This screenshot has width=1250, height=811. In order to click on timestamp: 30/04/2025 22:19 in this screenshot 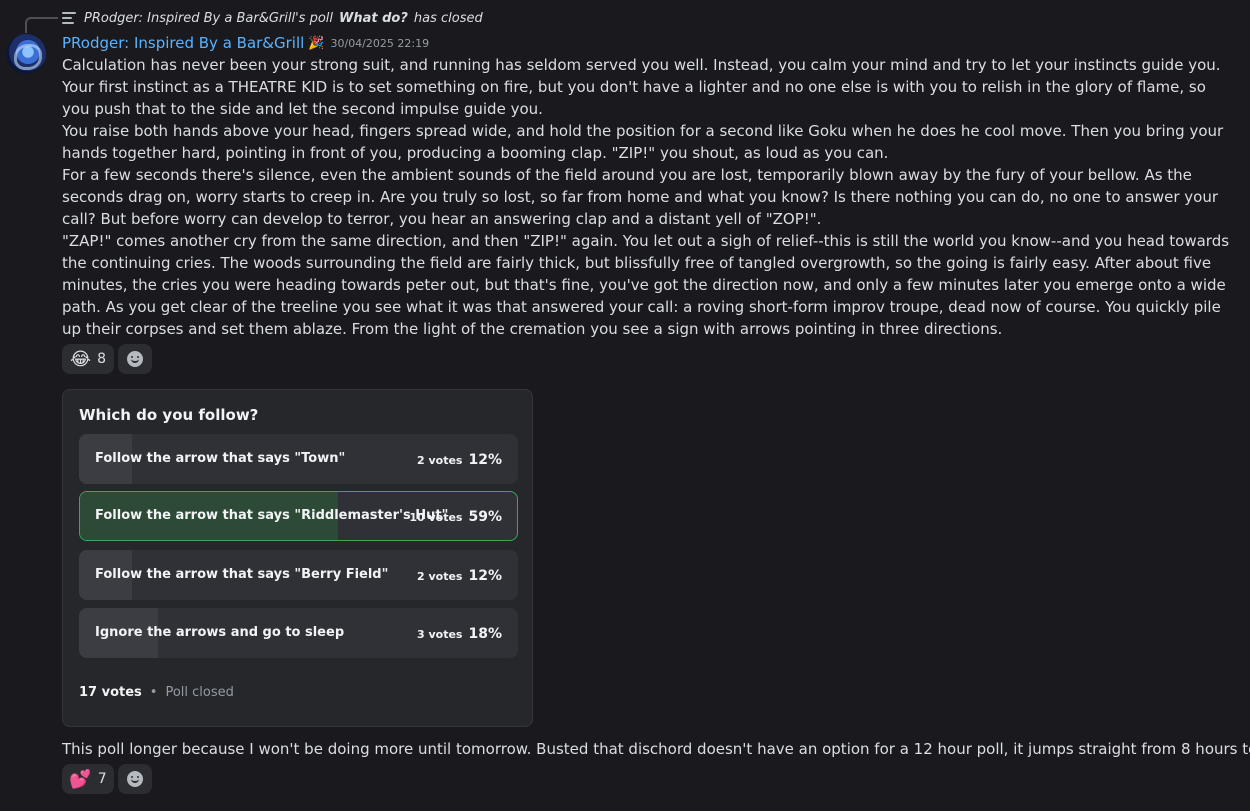, I will do `click(379, 43)`.